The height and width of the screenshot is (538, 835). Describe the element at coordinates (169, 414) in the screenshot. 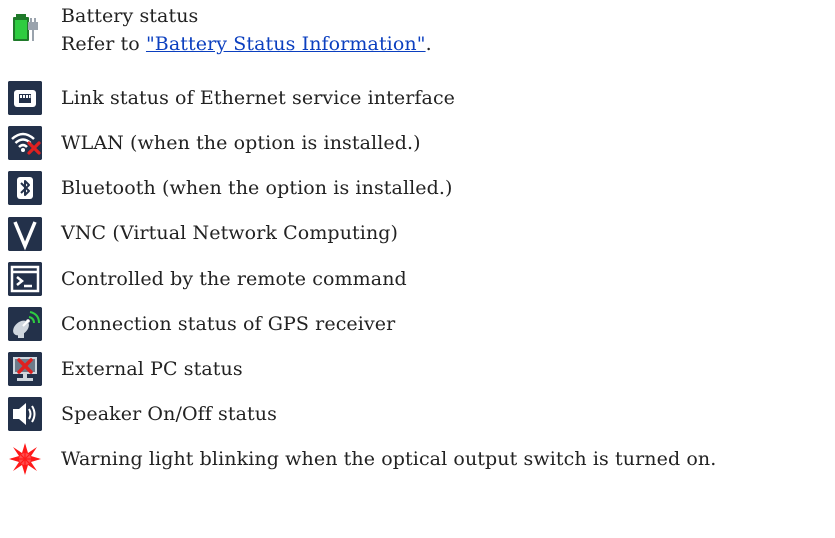

I see `speaker-label: Speaker On/Off status` at that location.